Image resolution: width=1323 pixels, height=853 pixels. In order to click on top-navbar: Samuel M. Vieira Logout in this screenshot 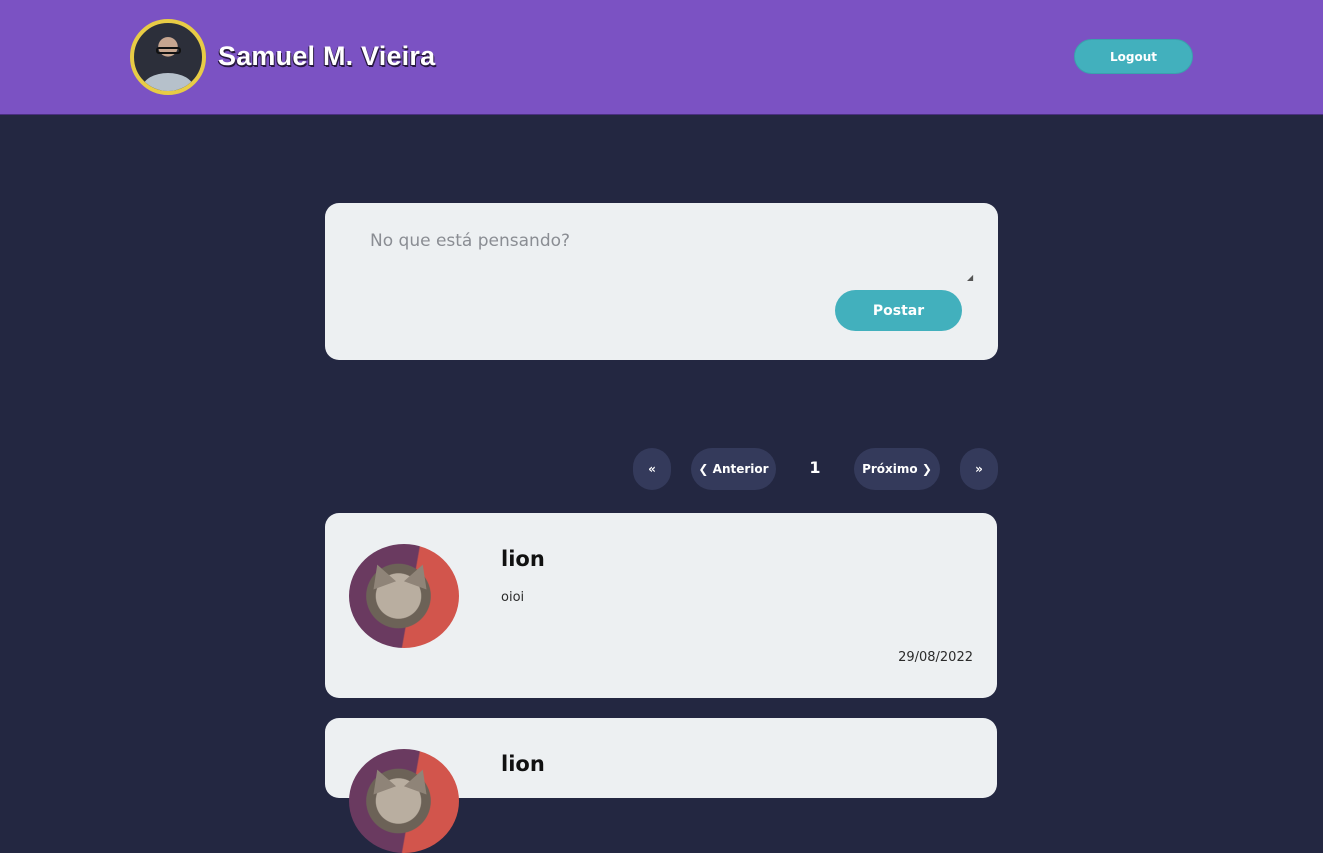, I will do `click(661, 57)`.